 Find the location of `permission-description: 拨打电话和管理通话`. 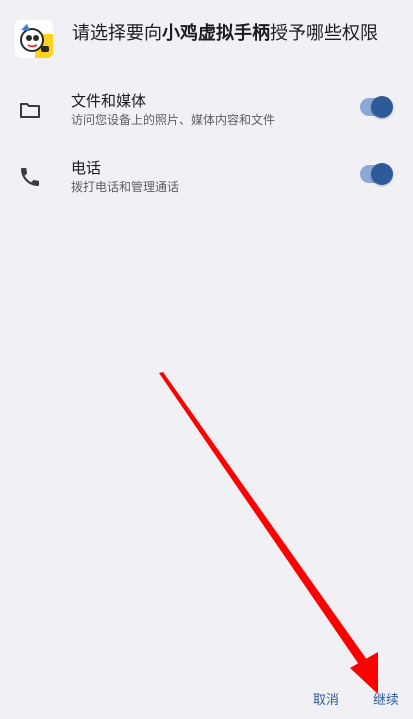

permission-description: 拨打电话和管理通话 is located at coordinates (125, 187).